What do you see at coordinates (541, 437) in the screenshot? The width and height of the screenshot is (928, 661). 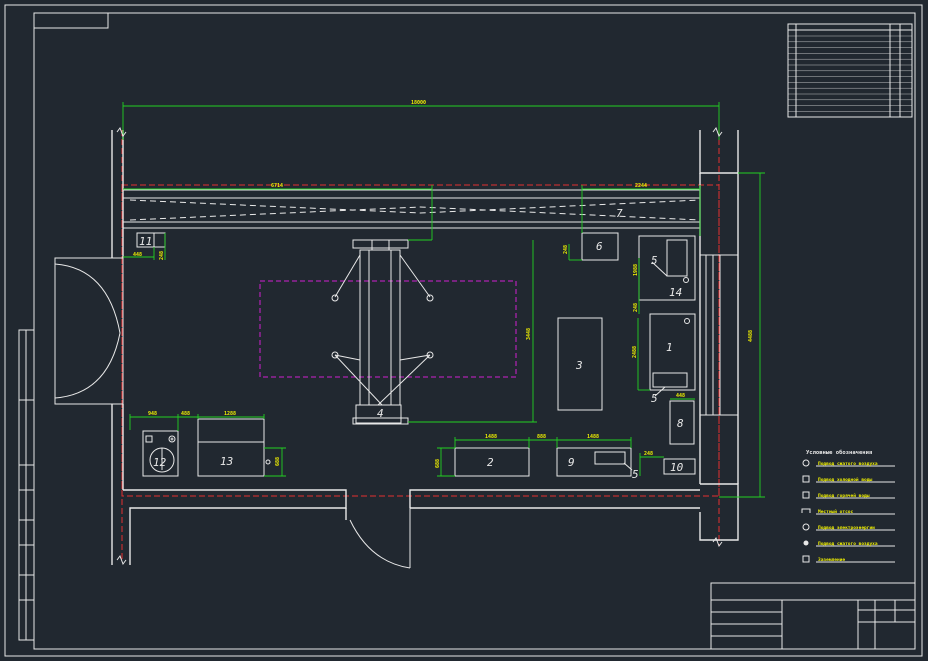 I see `dim-gap29: 888` at bounding box center [541, 437].